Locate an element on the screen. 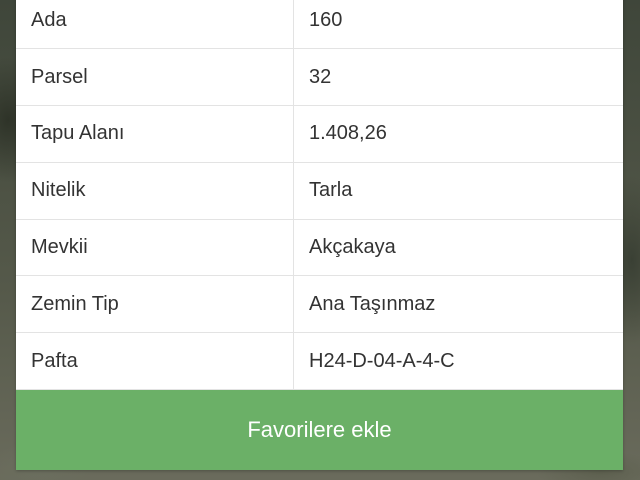 This screenshot has width=640, height=480. row-nitelik: Nitelik Tarla is located at coordinates (319, 191).